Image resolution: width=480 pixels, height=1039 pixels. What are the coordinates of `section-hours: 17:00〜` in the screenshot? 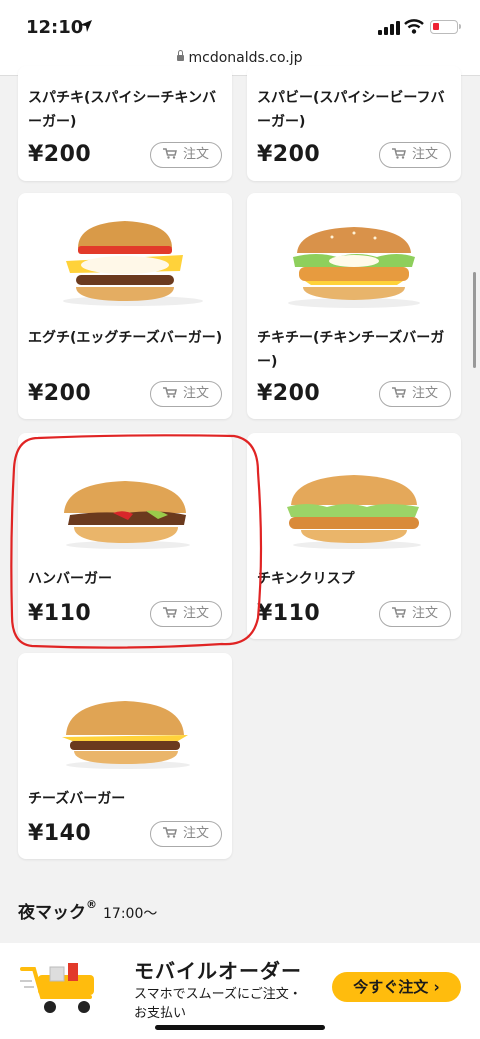 It's located at (130, 914).